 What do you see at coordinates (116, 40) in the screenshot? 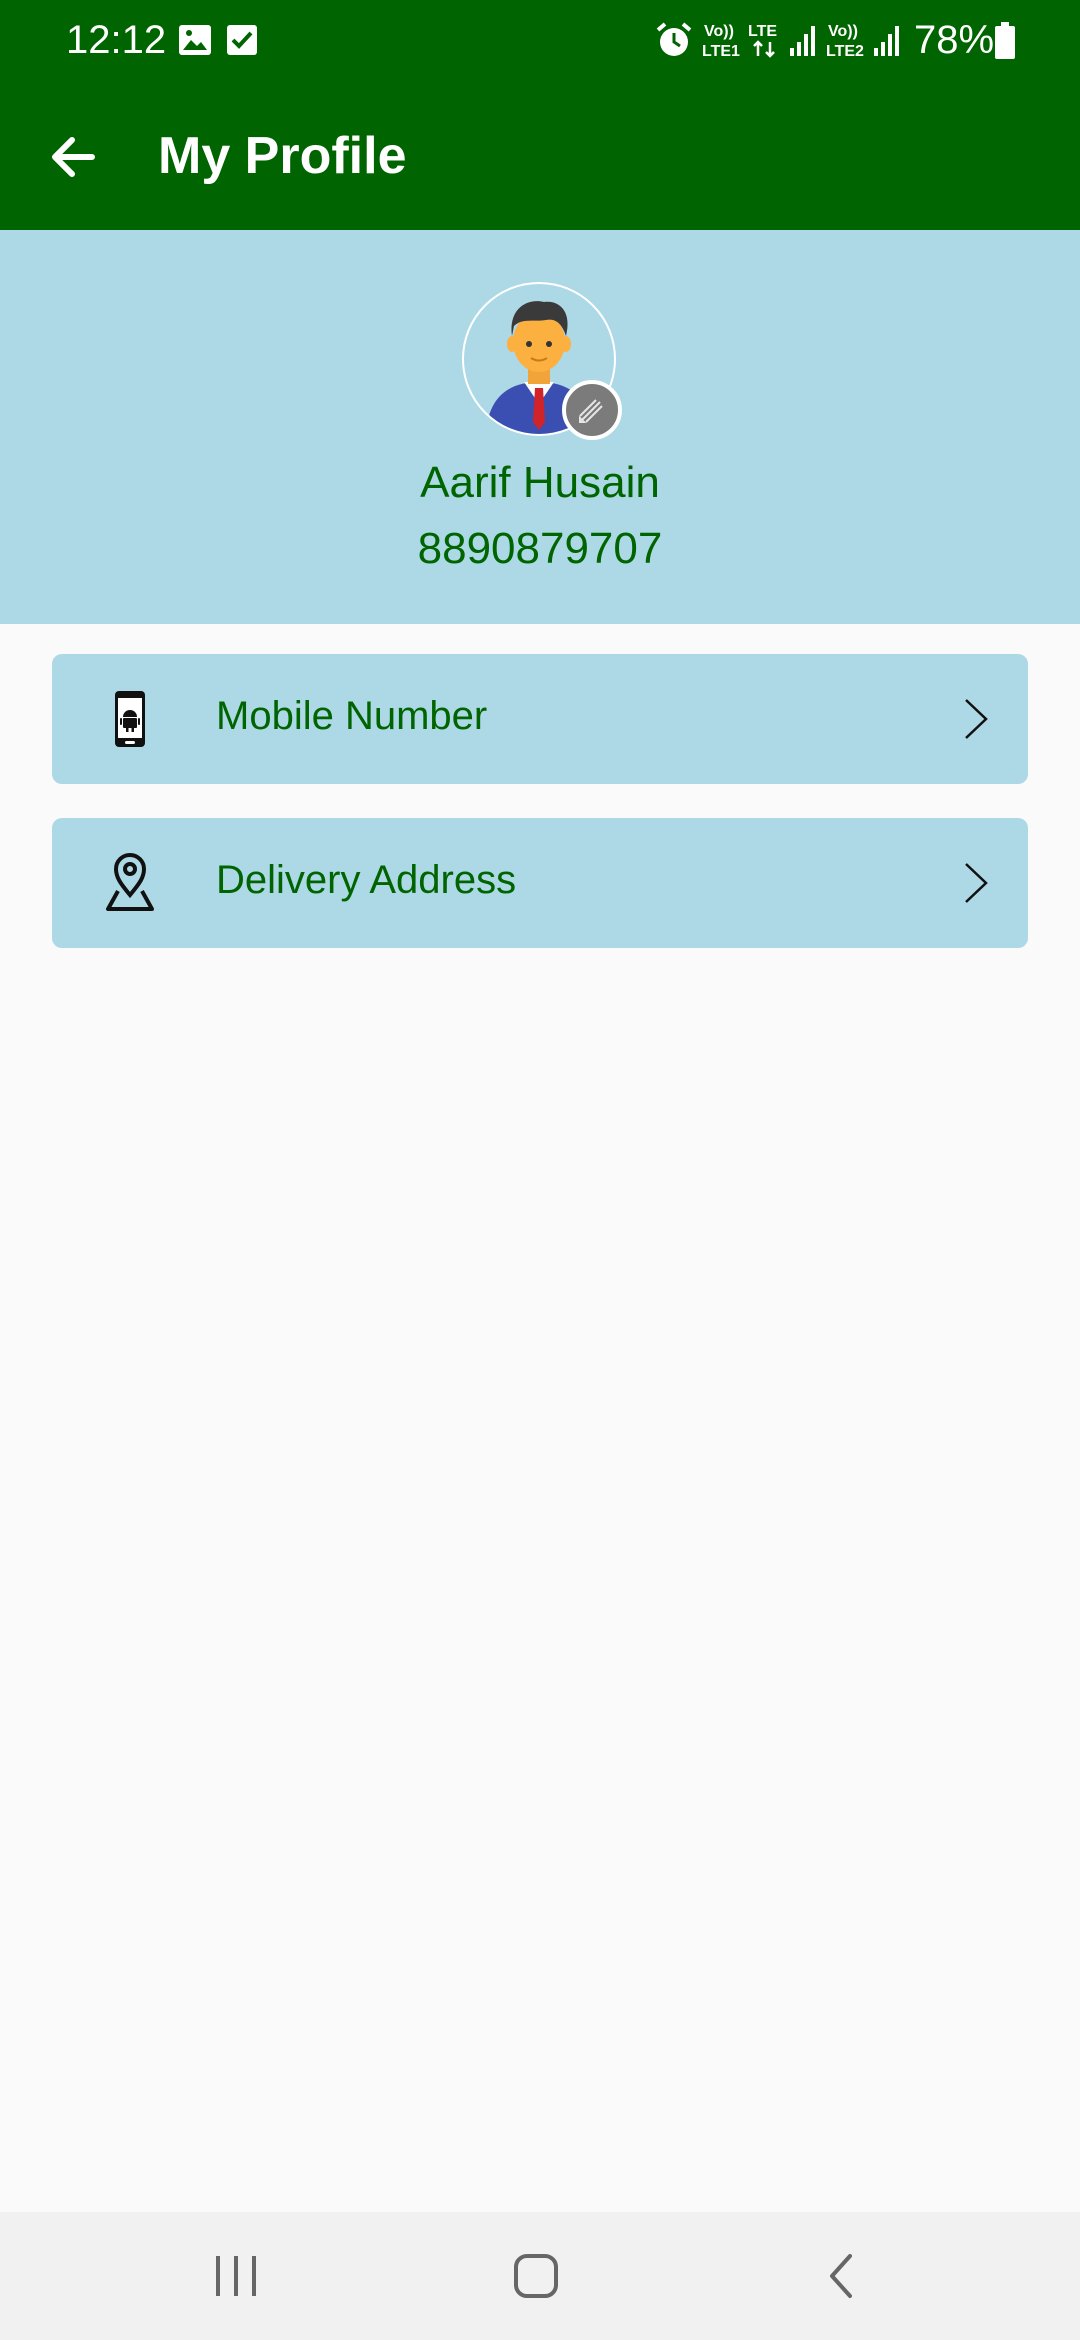
I see `status-time: 12:12` at bounding box center [116, 40].